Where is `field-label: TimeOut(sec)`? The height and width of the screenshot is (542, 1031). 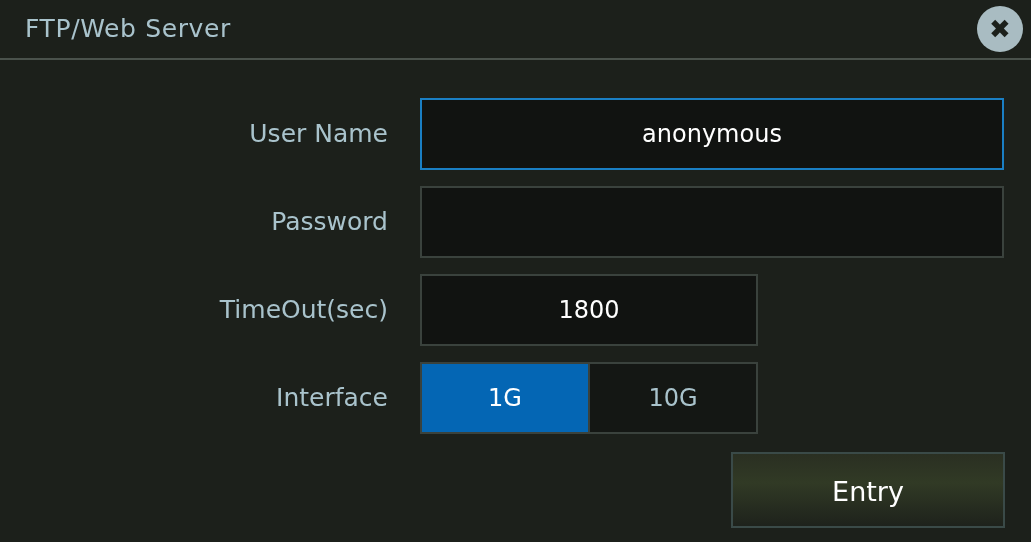 field-label: TimeOut(sec) is located at coordinates (303, 310).